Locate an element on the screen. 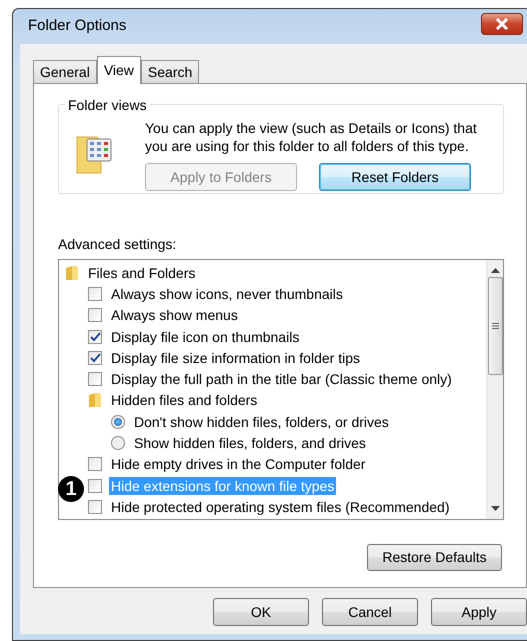 The image size is (527, 641). reset-folders-button: Reset Folders is located at coordinates (395, 177).